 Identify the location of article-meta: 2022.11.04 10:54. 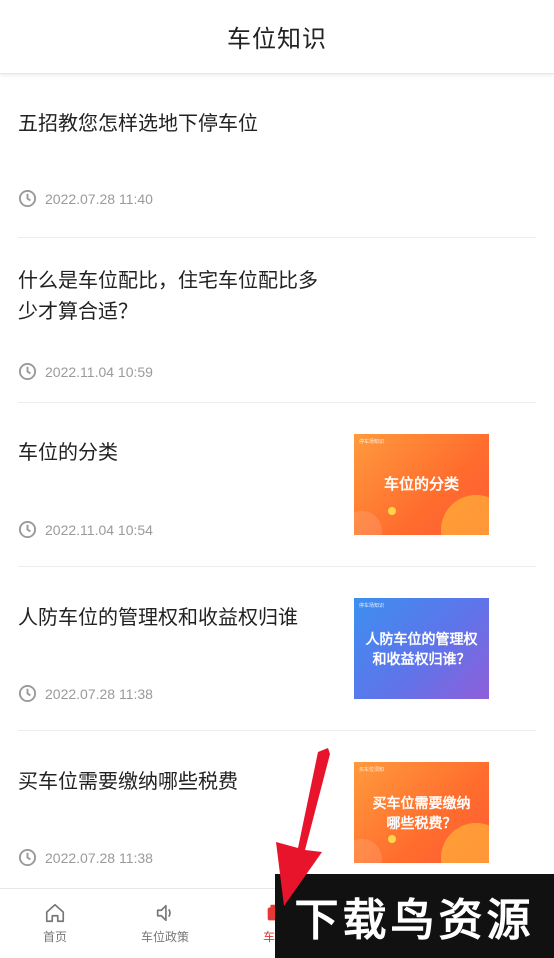
(85, 529).